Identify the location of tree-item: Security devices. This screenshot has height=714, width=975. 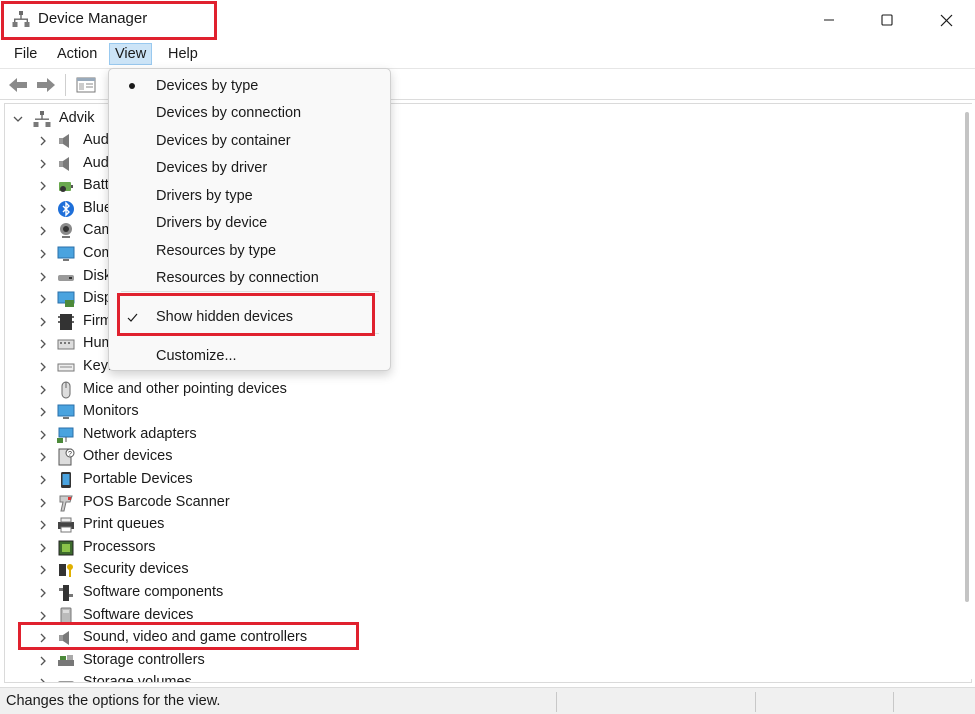
(475, 570).